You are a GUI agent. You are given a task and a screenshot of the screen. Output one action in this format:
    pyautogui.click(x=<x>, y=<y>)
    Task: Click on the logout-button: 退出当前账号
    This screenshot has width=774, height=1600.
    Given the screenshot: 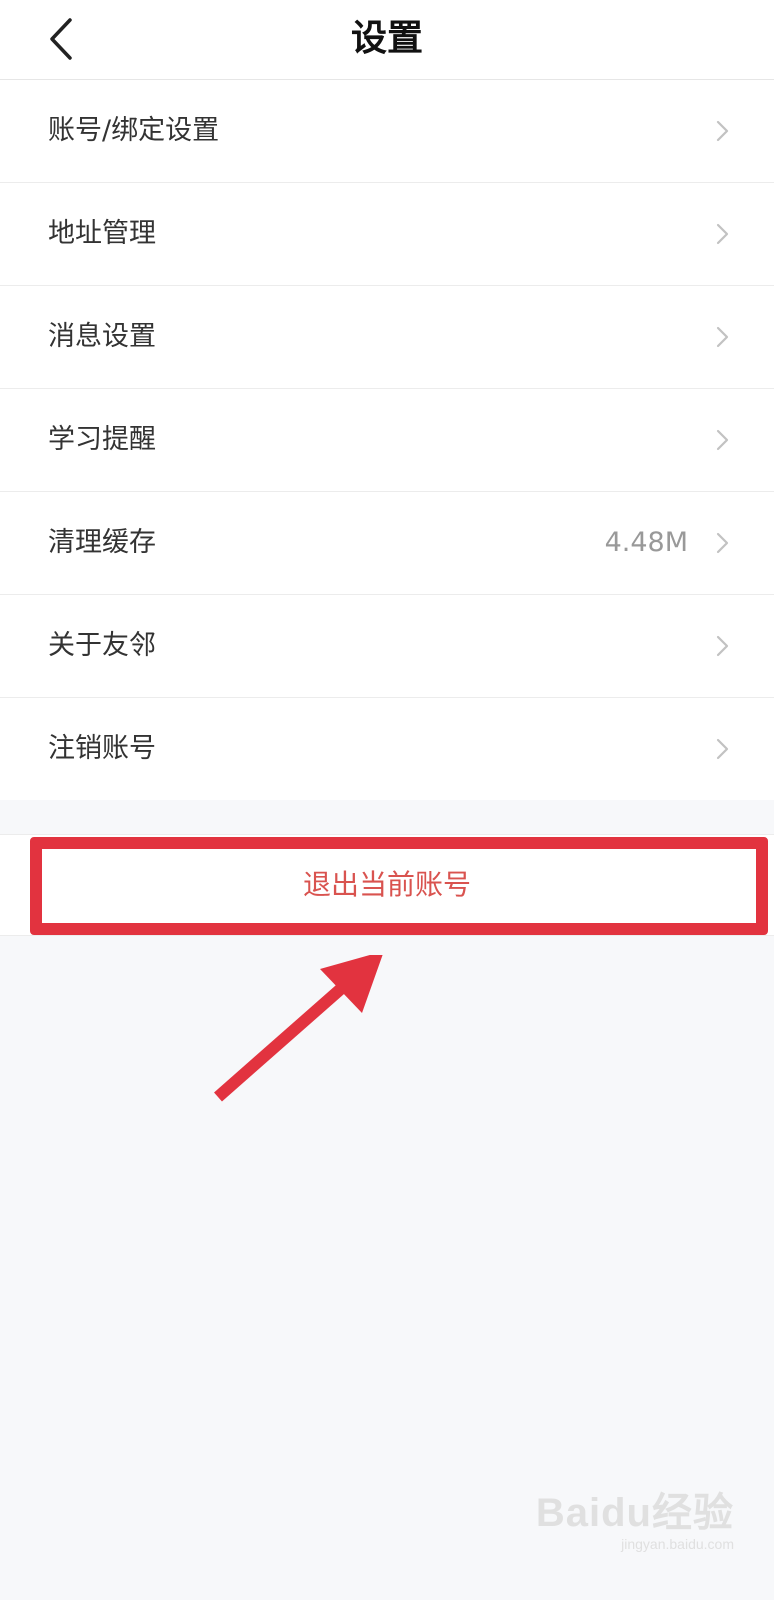 What is the action you would take?
    pyautogui.click(x=387, y=885)
    